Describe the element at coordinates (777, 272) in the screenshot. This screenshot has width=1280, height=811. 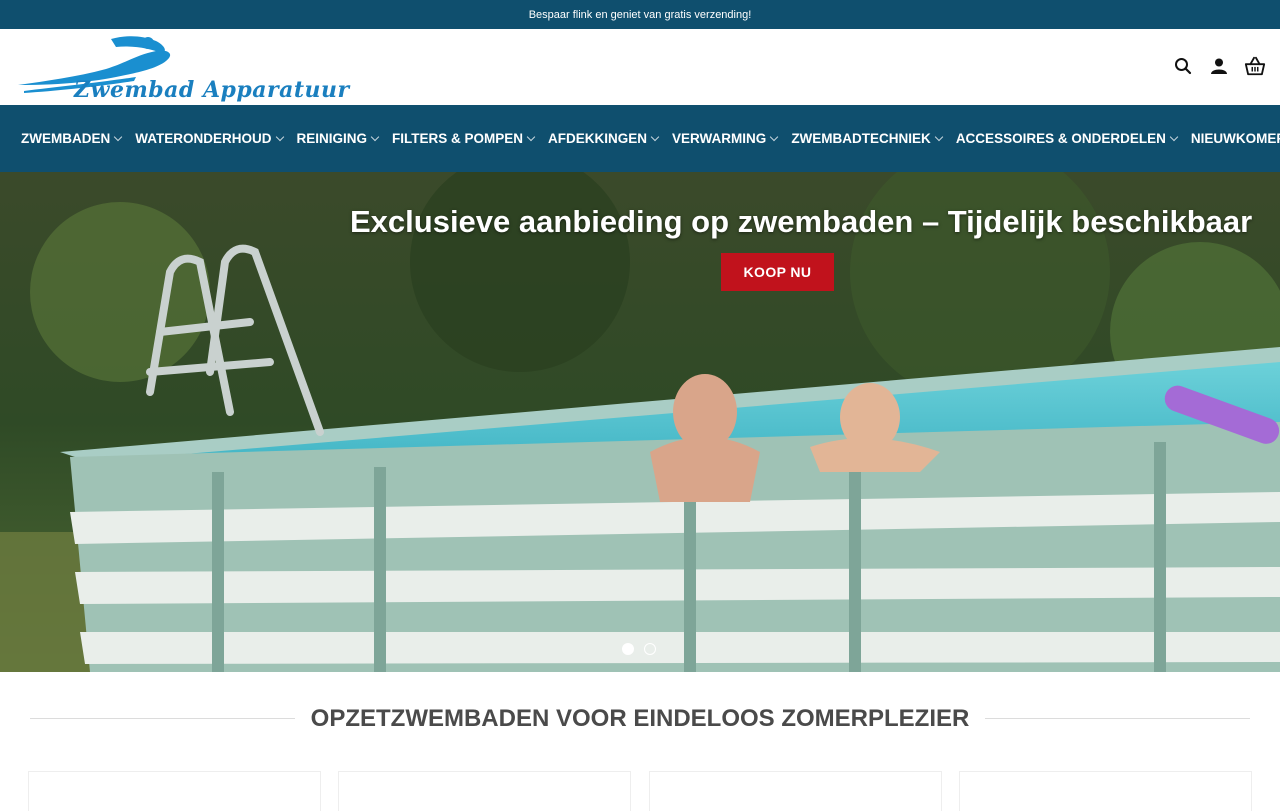
I see `buy-now-button: KOOP NU` at that location.